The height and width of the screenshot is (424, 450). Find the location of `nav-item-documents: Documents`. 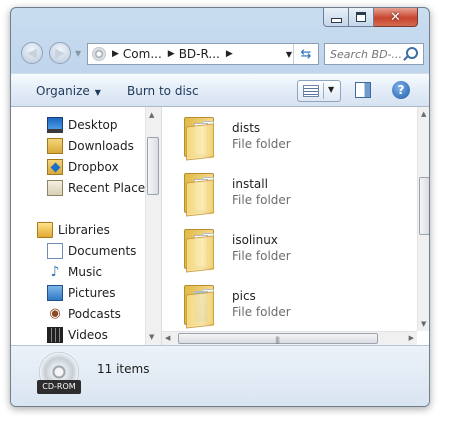

nav-item-documents: Documents is located at coordinates (91, 251).